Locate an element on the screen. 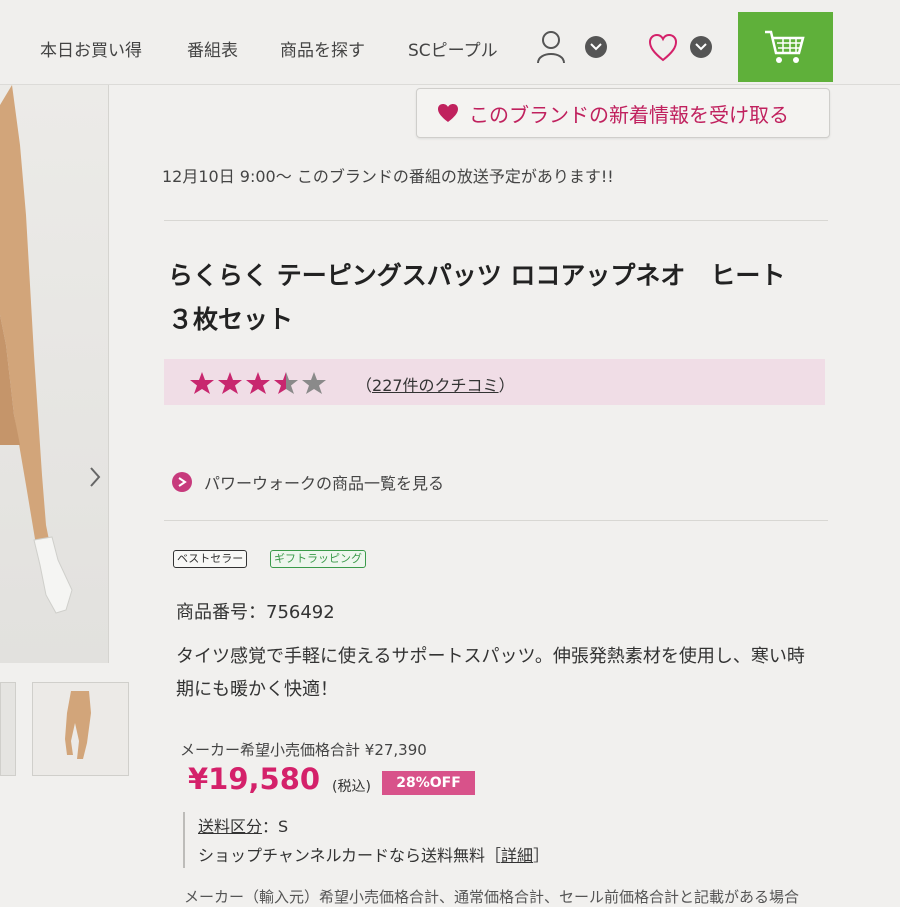 This screenshot has height=907, width=900. tax-included-note: (税込) is located at coordinates (351, 787).